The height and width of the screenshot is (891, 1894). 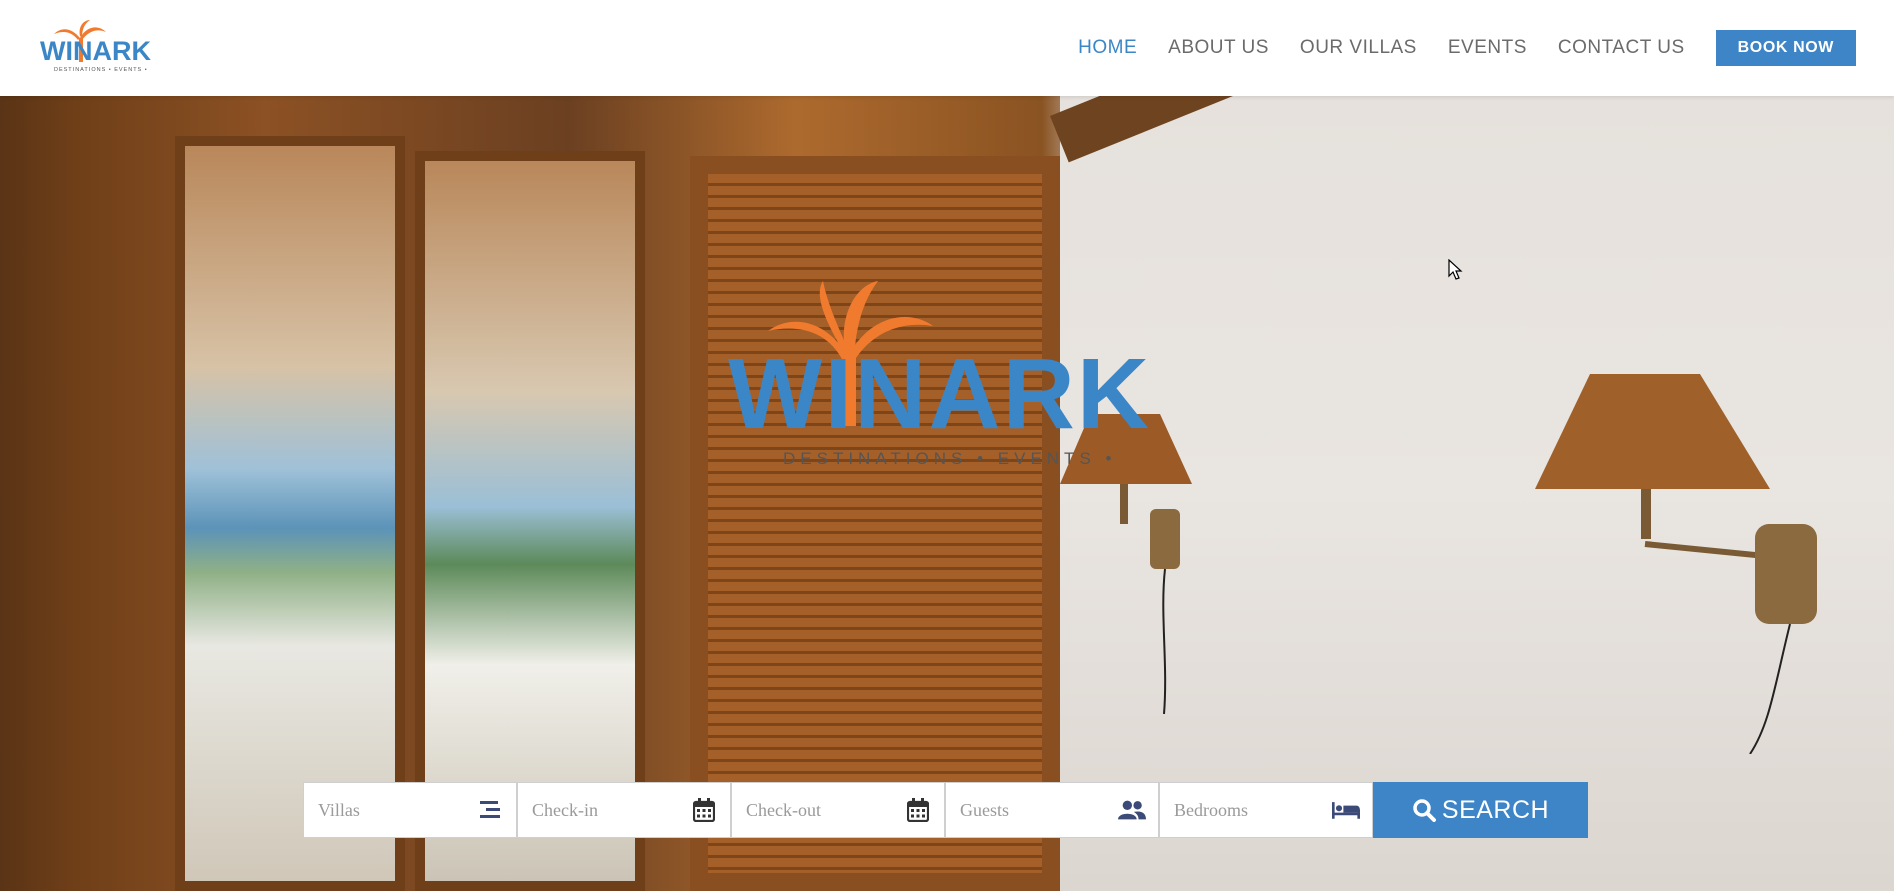 I want to click on villas-placeholder: Villas, so click(x=339, y=809).